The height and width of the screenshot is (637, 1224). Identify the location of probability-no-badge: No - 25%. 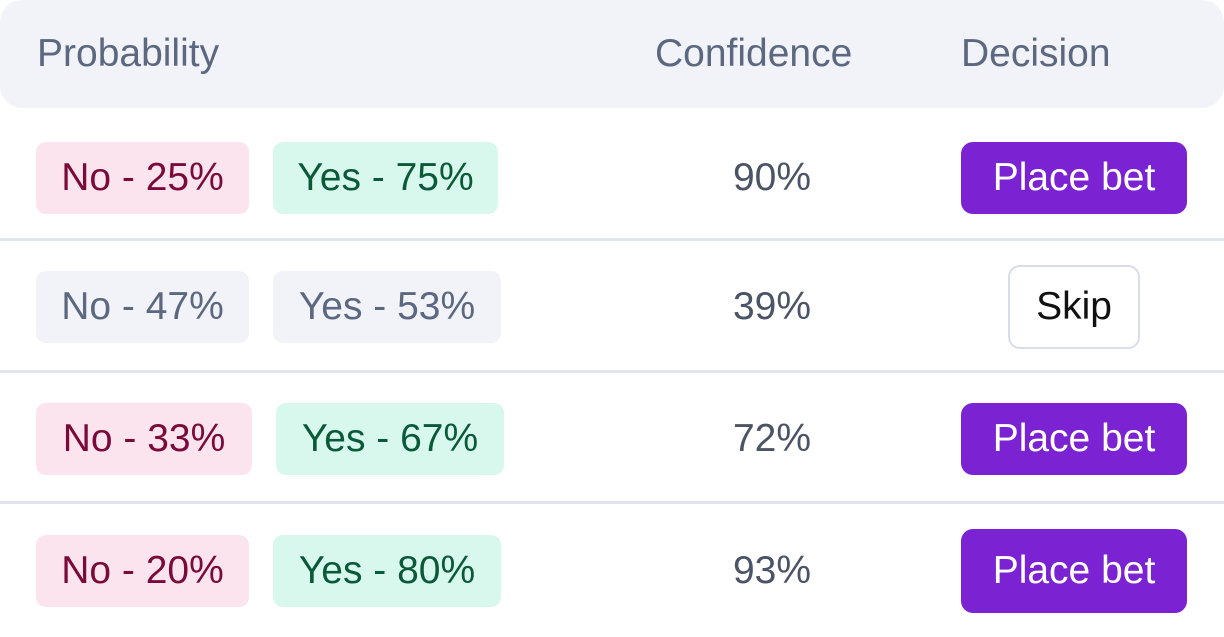
(142, 178).